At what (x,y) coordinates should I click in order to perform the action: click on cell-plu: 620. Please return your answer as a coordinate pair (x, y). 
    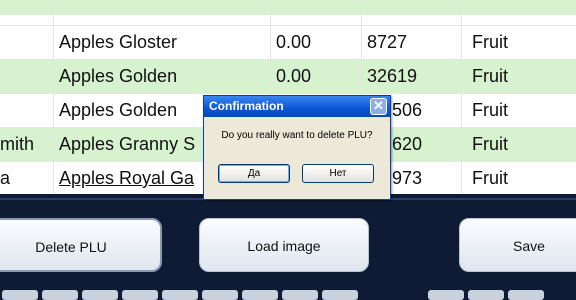
    Looking at the image, I should click on (407, 144).